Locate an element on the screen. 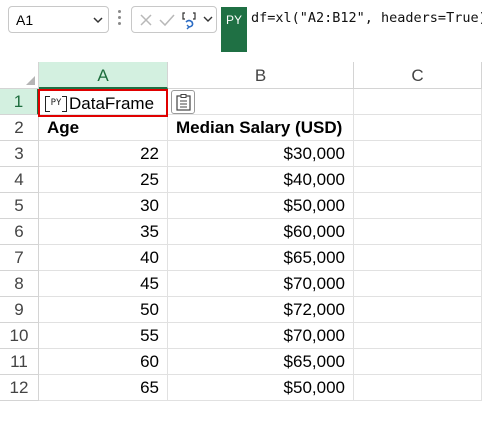 The image size is (482, 424). python-badge: PY is located at coordinates (234, 29).